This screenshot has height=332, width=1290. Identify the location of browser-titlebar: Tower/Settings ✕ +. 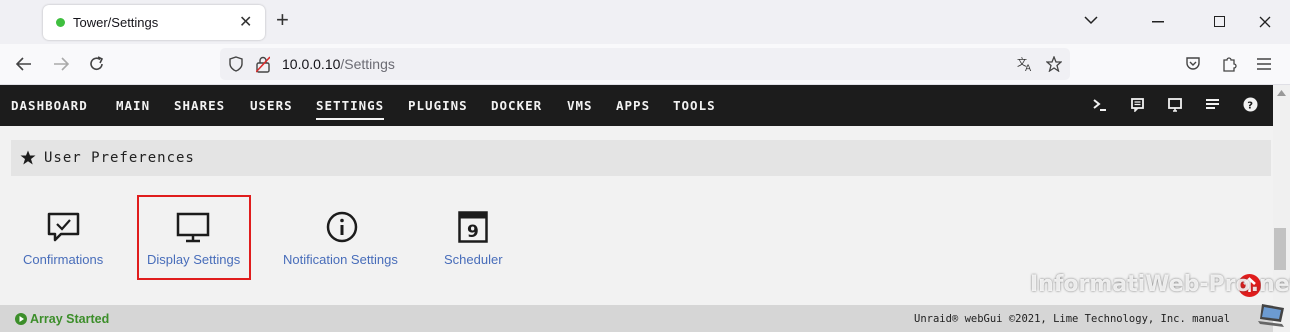
(645, 22).